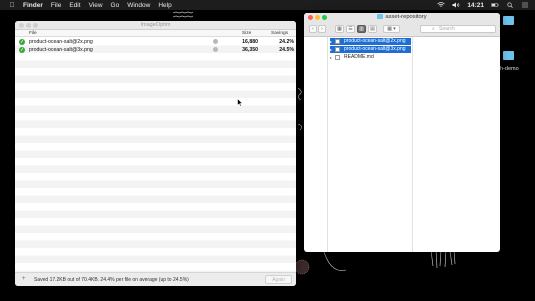 Image resolution: width=535 pixels, height=301 pixels. Describe the element at coordinates (24, 279) in the screenshot. I see `add-files-button: +` at that location.